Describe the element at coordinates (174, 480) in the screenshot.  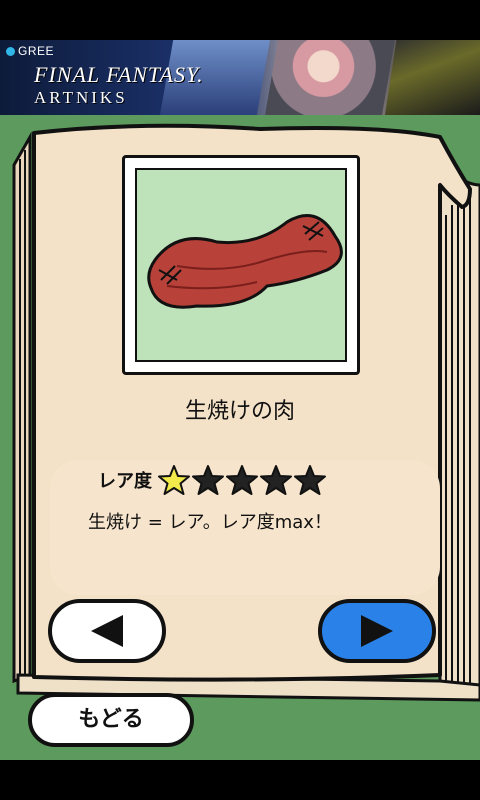
I see `star-filled-icon` at that location.